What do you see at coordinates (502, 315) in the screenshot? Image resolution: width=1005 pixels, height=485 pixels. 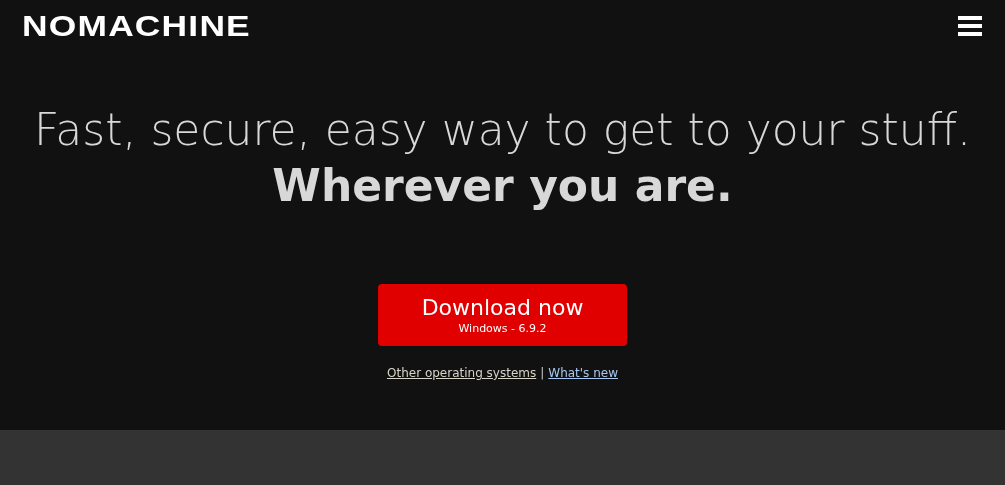 I see `download-button: Download now Windows - 6.9.2` at bounding box center [502, 315].